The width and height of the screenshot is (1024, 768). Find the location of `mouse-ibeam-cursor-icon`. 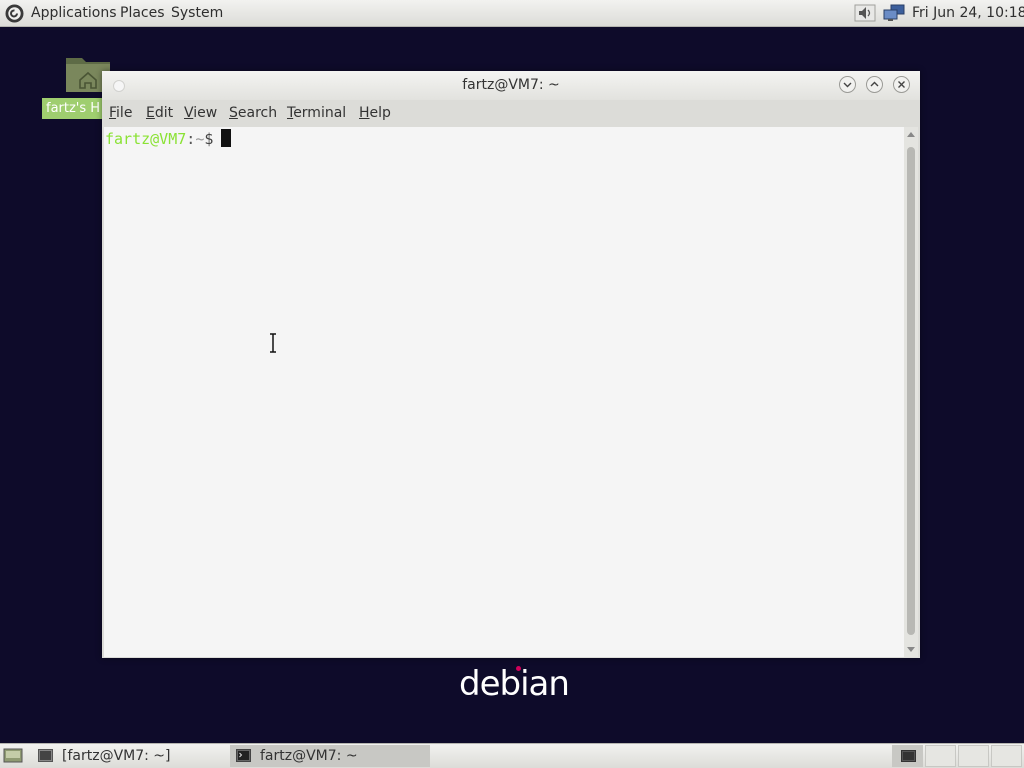

mouse-ibeam-cursor-icon is located at coordinates (273, 343).